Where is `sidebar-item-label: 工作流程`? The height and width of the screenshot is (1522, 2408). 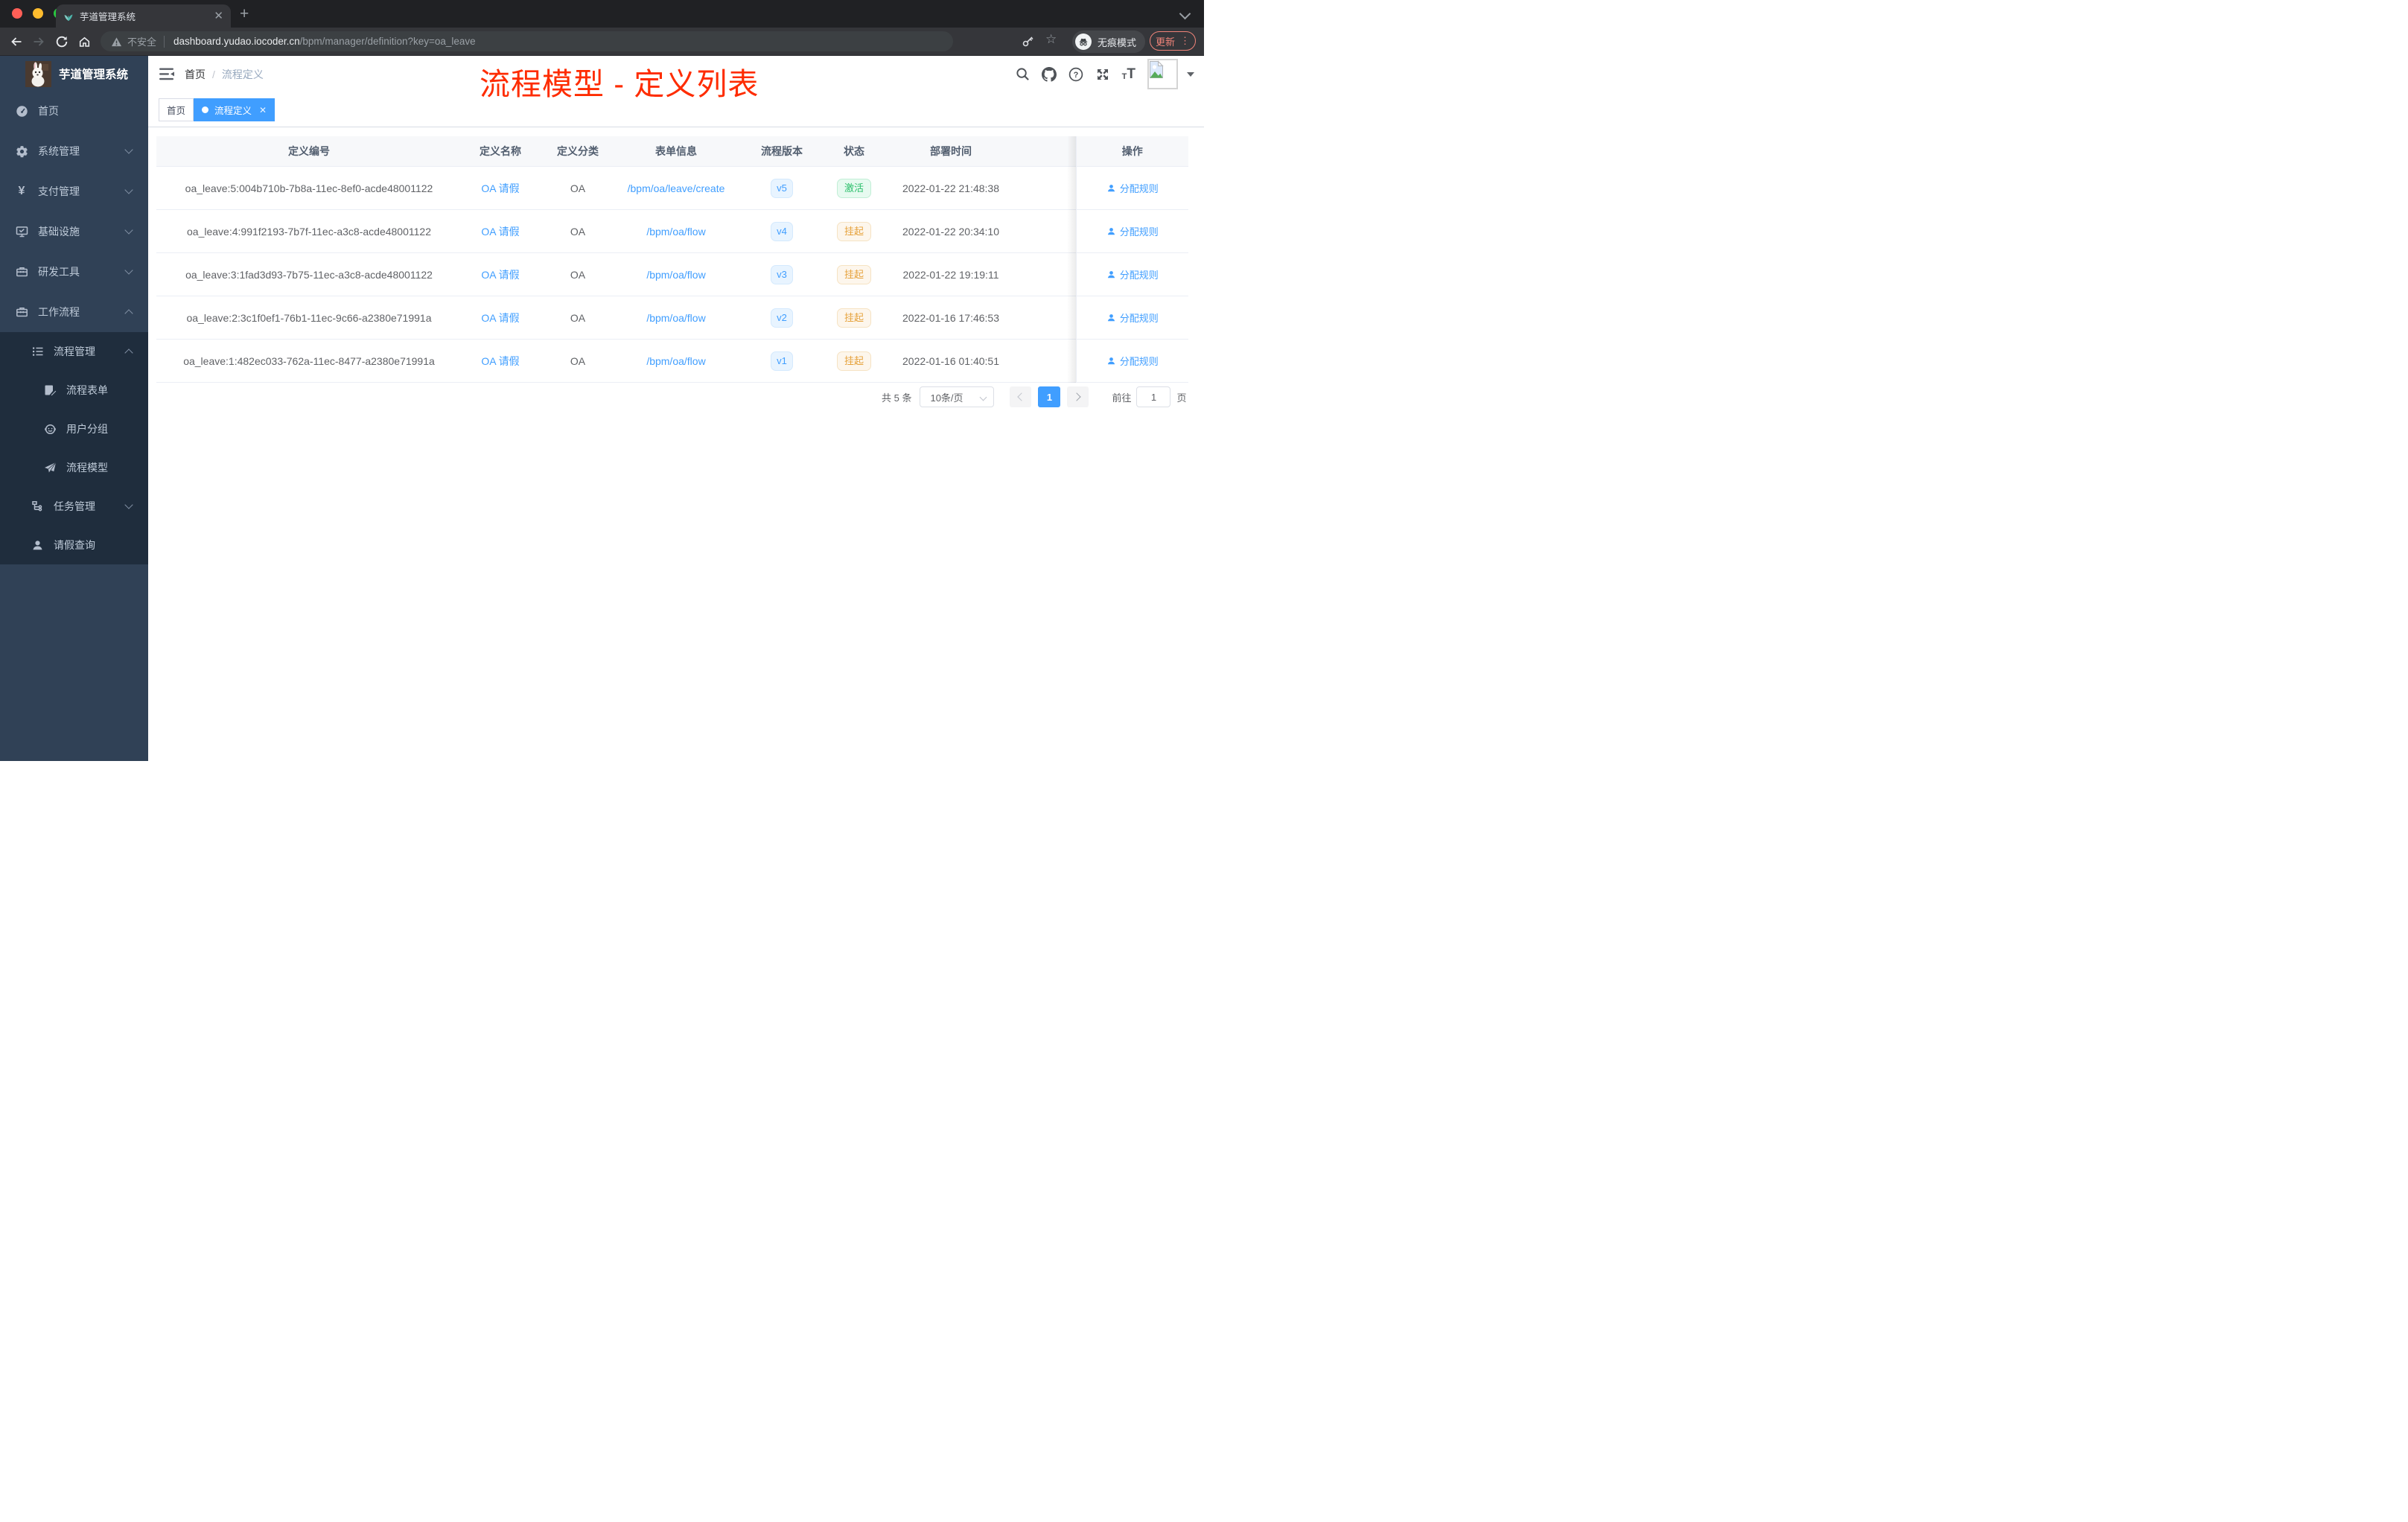
sidebar-item-label: 工作流程 is located at coordinates (59, 312).